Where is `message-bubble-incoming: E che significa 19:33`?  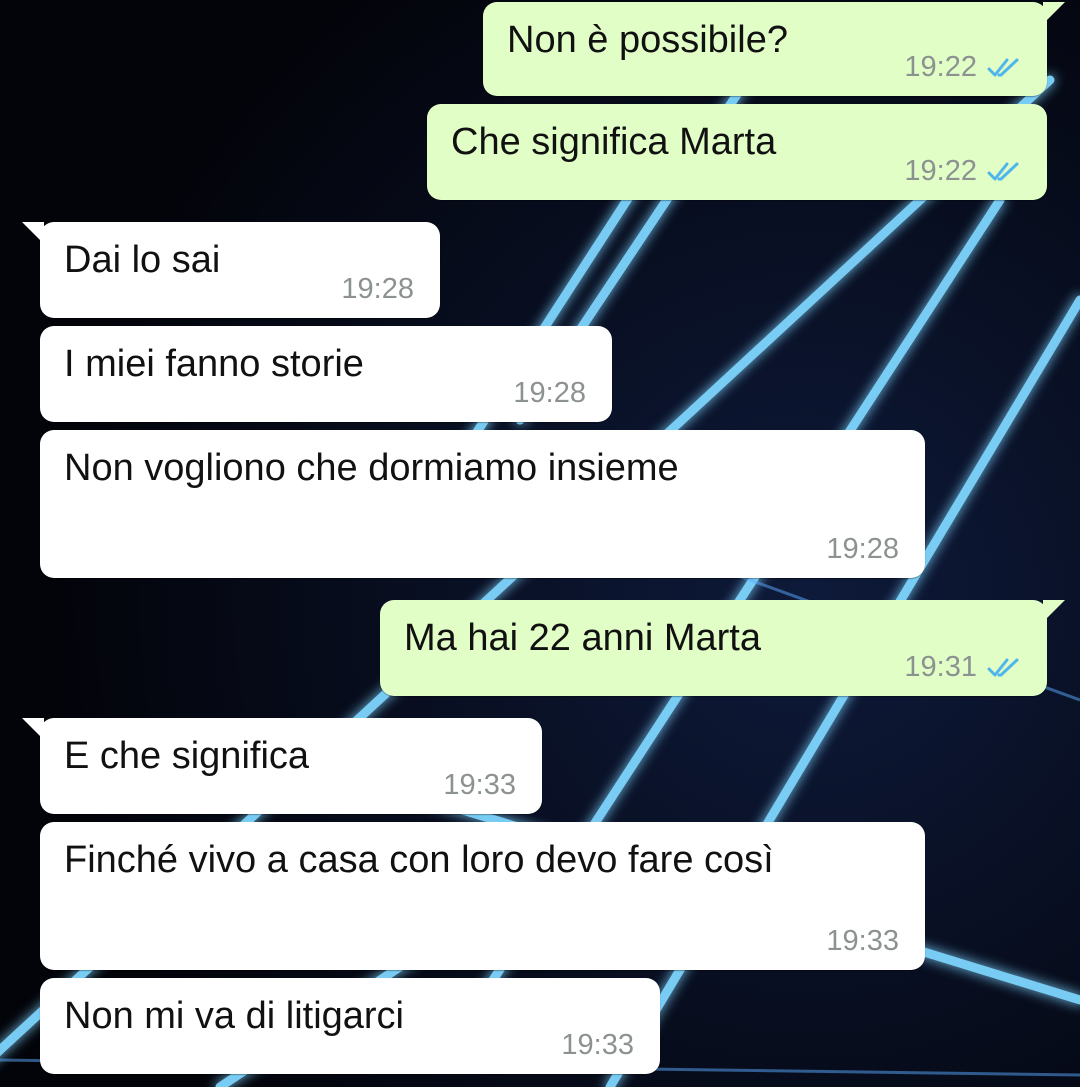
message-bubble-incoming: E che significa 19:33 is located at coordinates (282, 766).